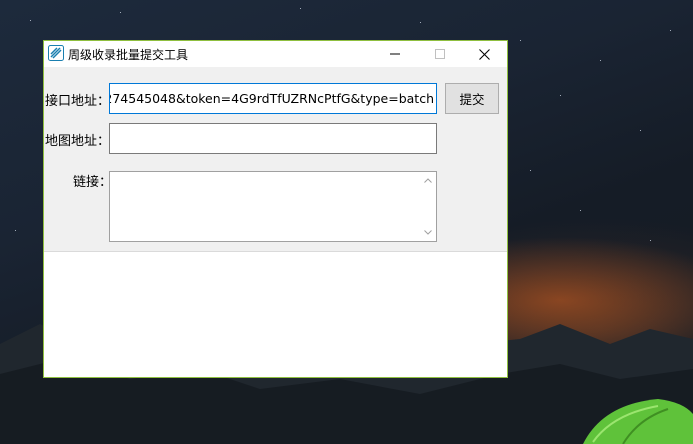 Image resolution: width=693 pixels, height=444 pixels. I want to click on maximize-icon, so click(439, 54).